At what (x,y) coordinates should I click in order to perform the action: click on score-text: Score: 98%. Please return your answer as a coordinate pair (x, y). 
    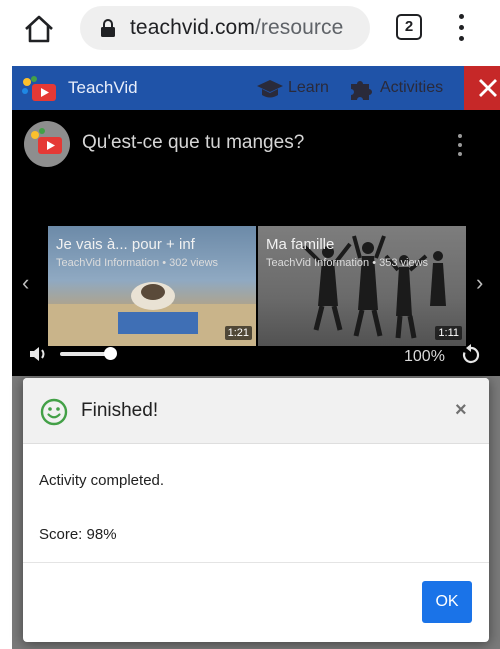
    Looking at the image, I should click on (78, 534).